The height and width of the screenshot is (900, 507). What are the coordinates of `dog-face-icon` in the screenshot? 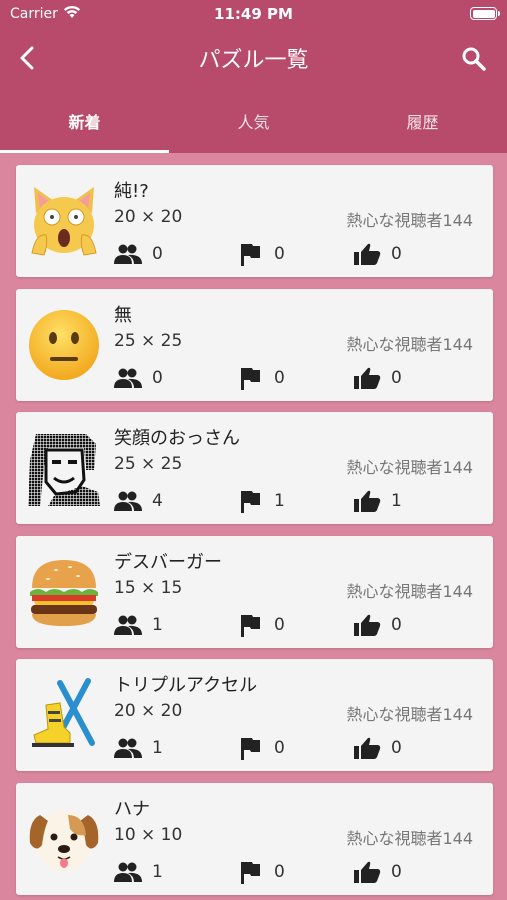 It's located at (64, 839).